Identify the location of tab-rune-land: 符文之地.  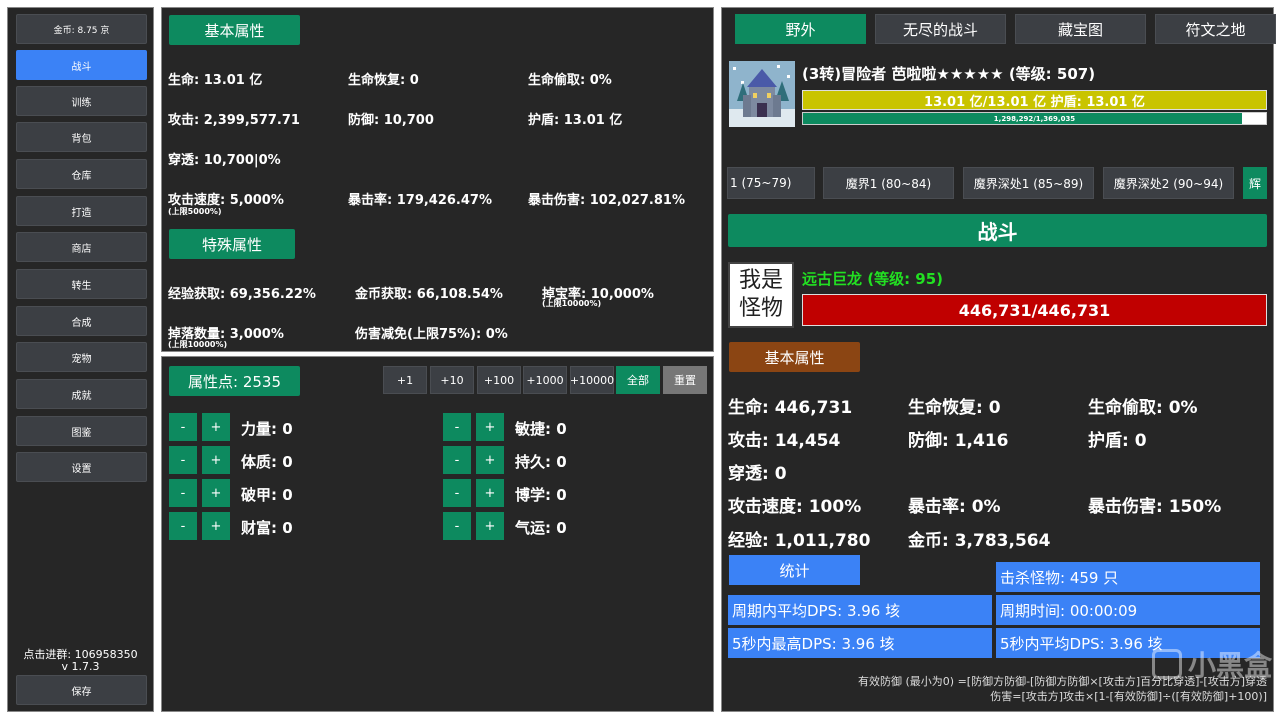
(1215, 29).